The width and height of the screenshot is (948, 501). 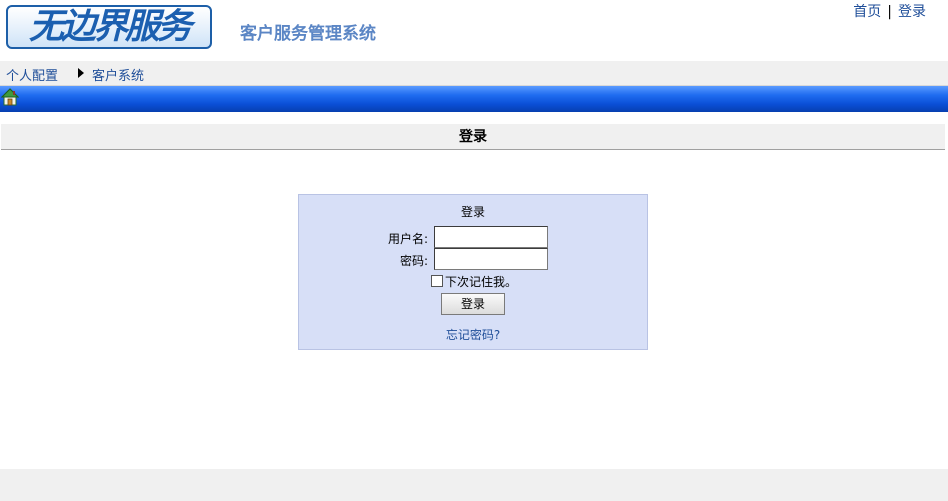 I want to click on breadcrumb-customer-system: 客户系统, so click(x=118, y=74).